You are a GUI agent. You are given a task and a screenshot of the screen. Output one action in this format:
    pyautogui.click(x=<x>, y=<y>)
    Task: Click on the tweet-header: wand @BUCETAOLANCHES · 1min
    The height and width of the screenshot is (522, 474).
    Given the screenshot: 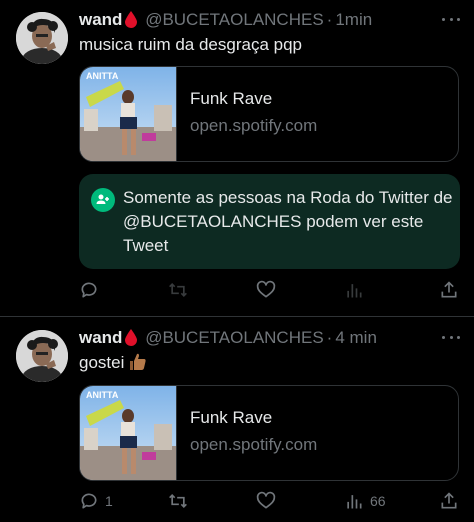 What is the action you would take?
    pyautogui.click(x=225, y=20)
    